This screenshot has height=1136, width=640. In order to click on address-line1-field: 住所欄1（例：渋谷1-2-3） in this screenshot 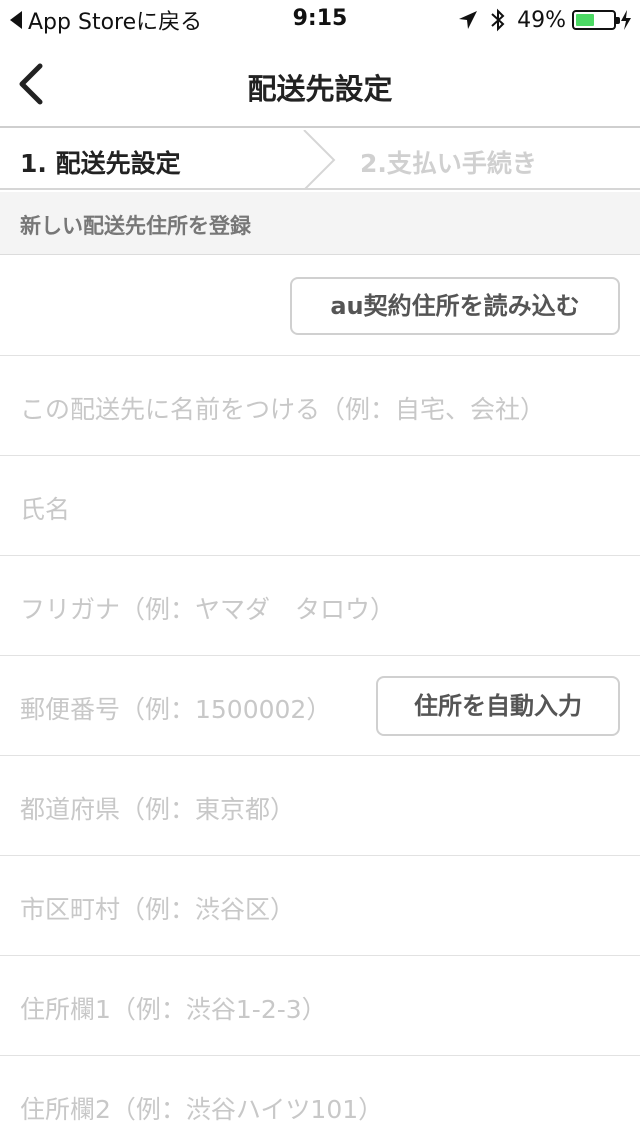, I will do `click(320, 1006)`.